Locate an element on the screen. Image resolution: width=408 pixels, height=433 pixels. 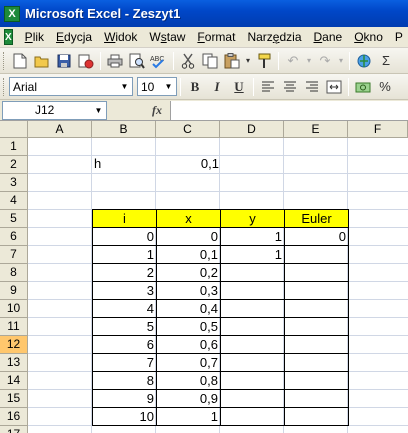
copy-icon is located at coordinates (210, 61).